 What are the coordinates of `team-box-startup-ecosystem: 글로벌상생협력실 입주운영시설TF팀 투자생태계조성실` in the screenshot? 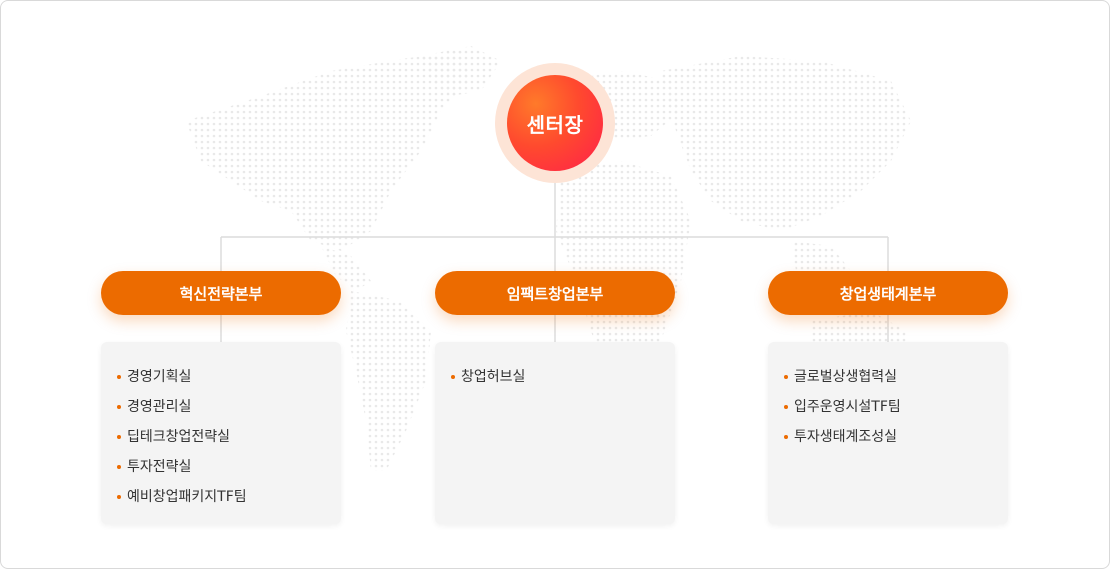 It's located at (888, 433).